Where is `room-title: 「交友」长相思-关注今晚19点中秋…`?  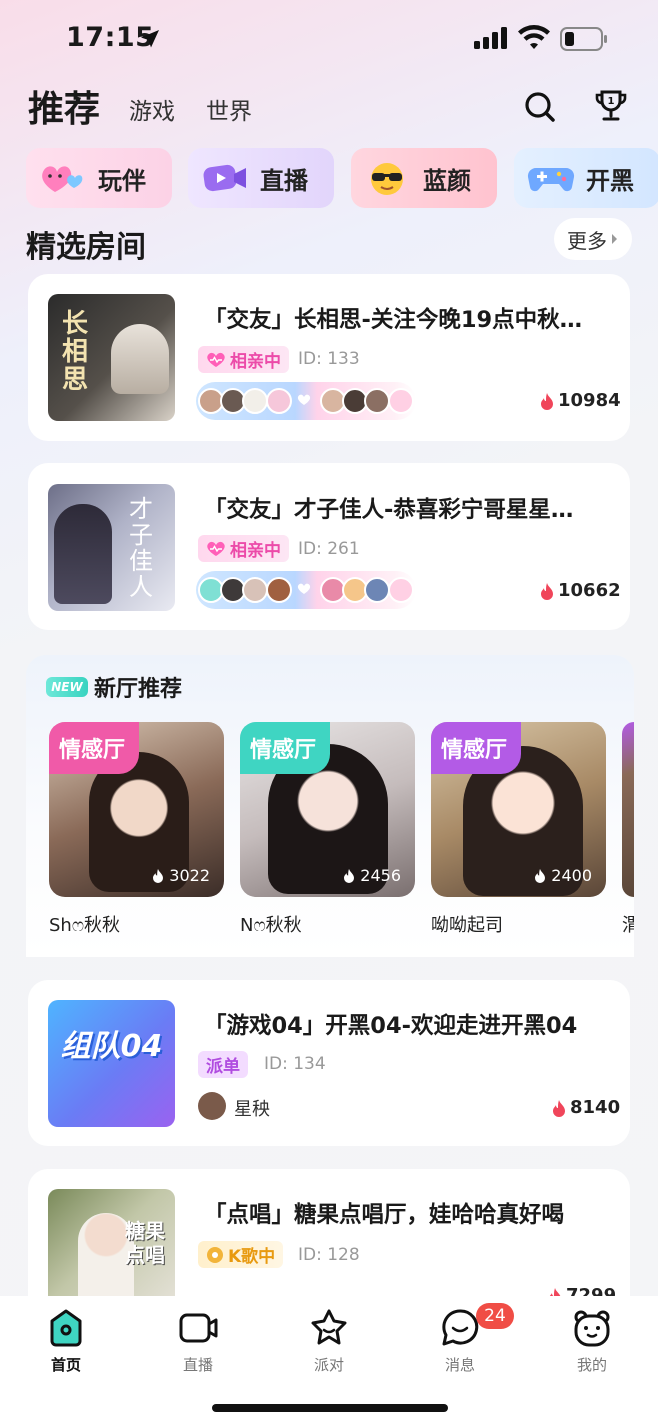 room-title: 「交友」长相思-关注今晚19点中秋… is located at coordinates (393, 320).